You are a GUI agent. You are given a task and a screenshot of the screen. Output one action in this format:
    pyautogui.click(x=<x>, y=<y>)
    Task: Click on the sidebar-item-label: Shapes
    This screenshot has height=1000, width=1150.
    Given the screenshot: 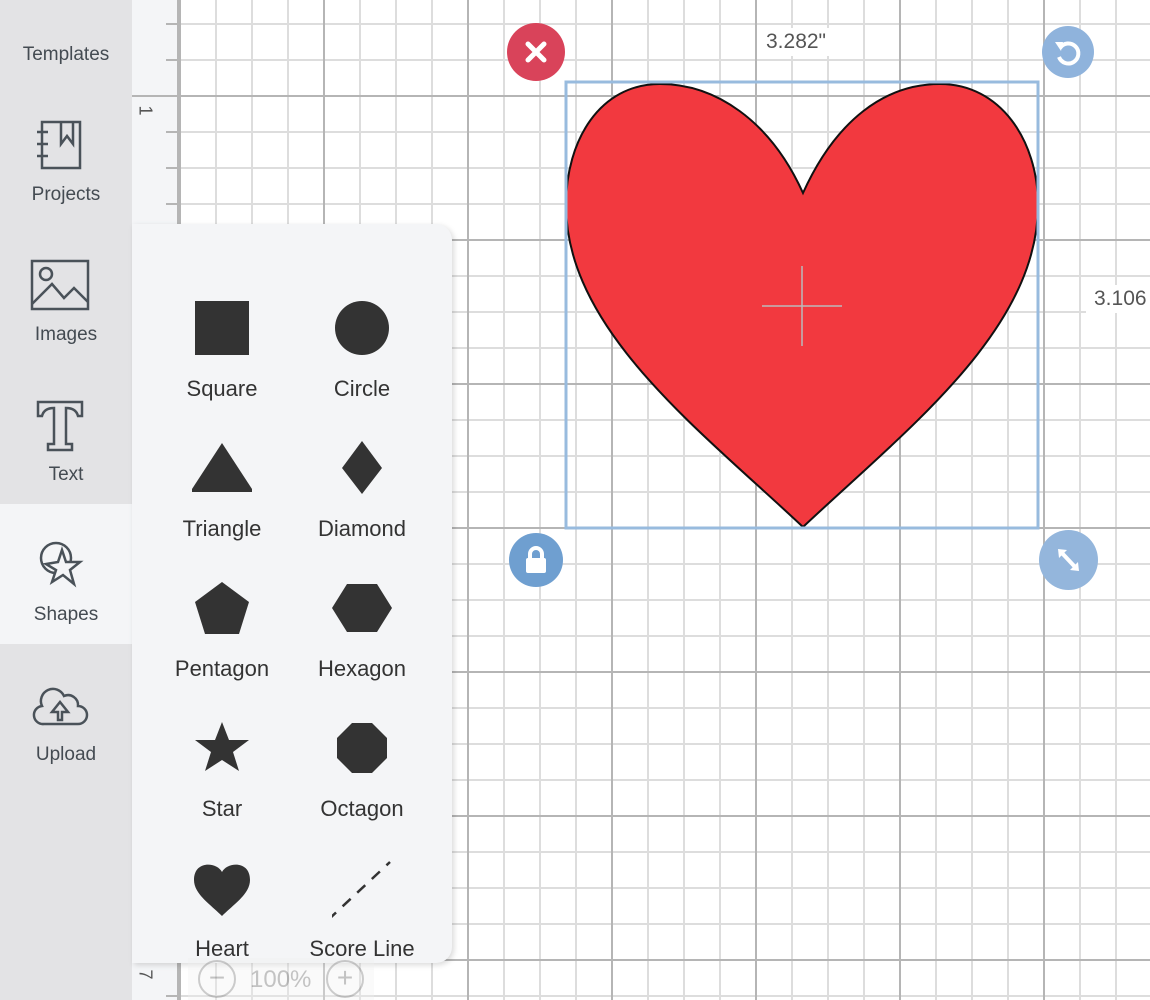 What is the action you would take?
    pyautogui.click(x=66, y=614)
    